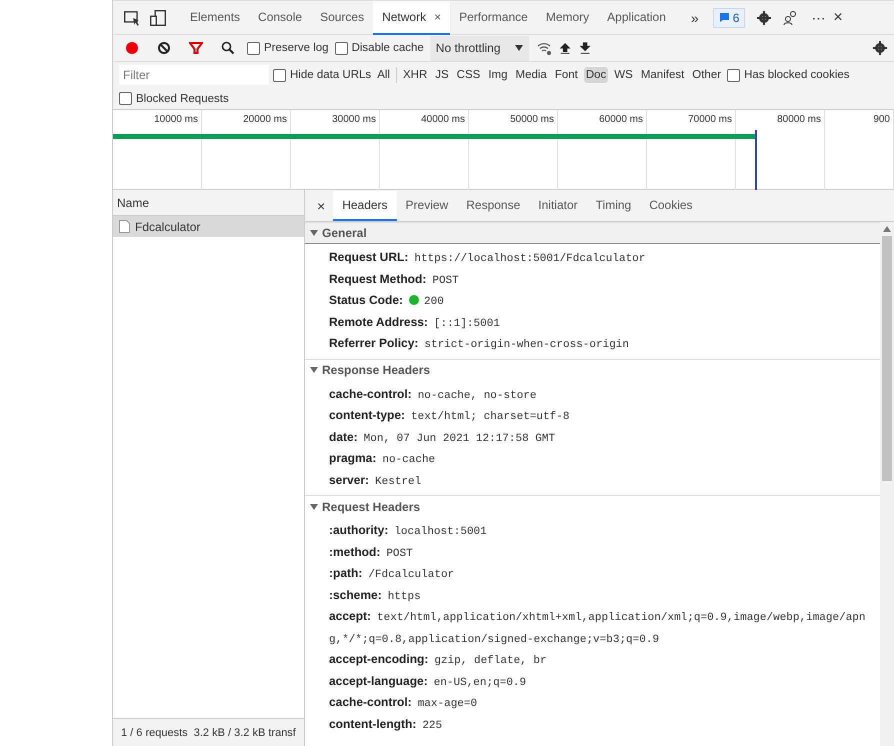 This screenshot has width=894, height=746. What do you see at coordinates (498, 75) in the screenshot?
I see `type-filter: Img` at bounding box center [498, 75].